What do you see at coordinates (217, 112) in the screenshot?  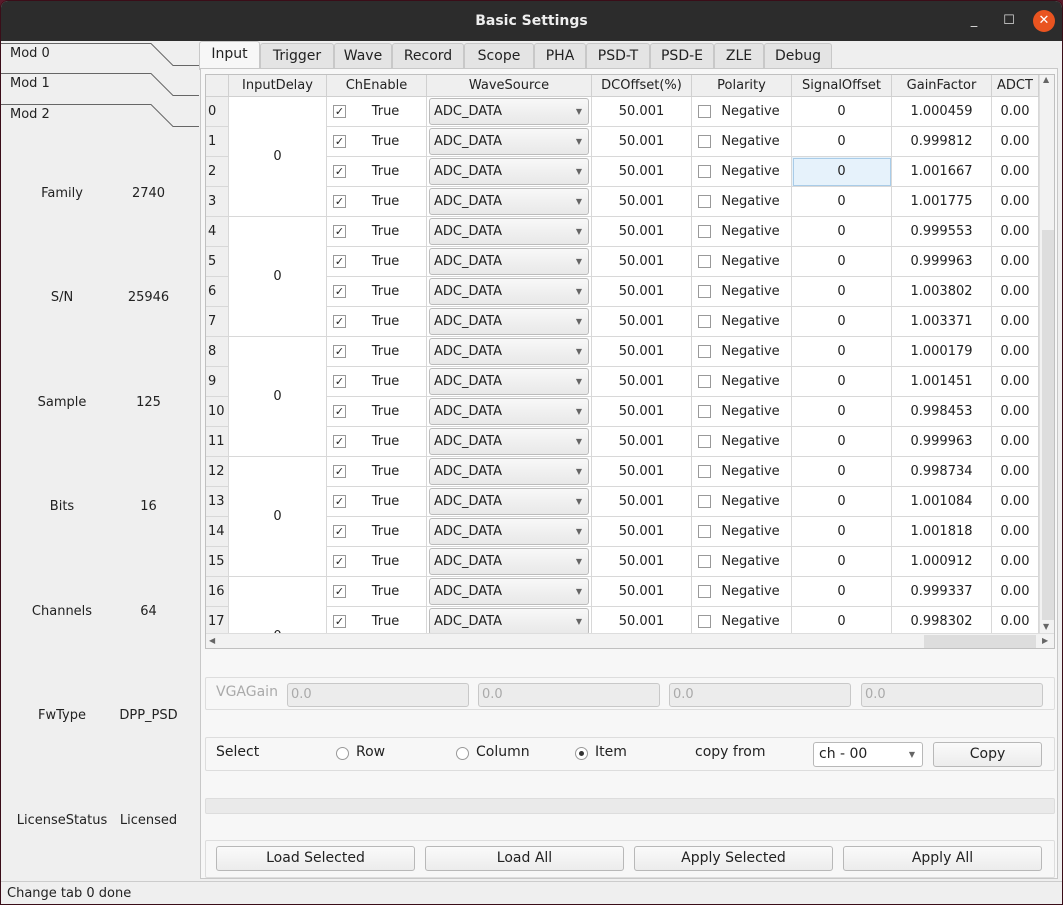 I see `row-header: 0` at bounding box center [217, 112].